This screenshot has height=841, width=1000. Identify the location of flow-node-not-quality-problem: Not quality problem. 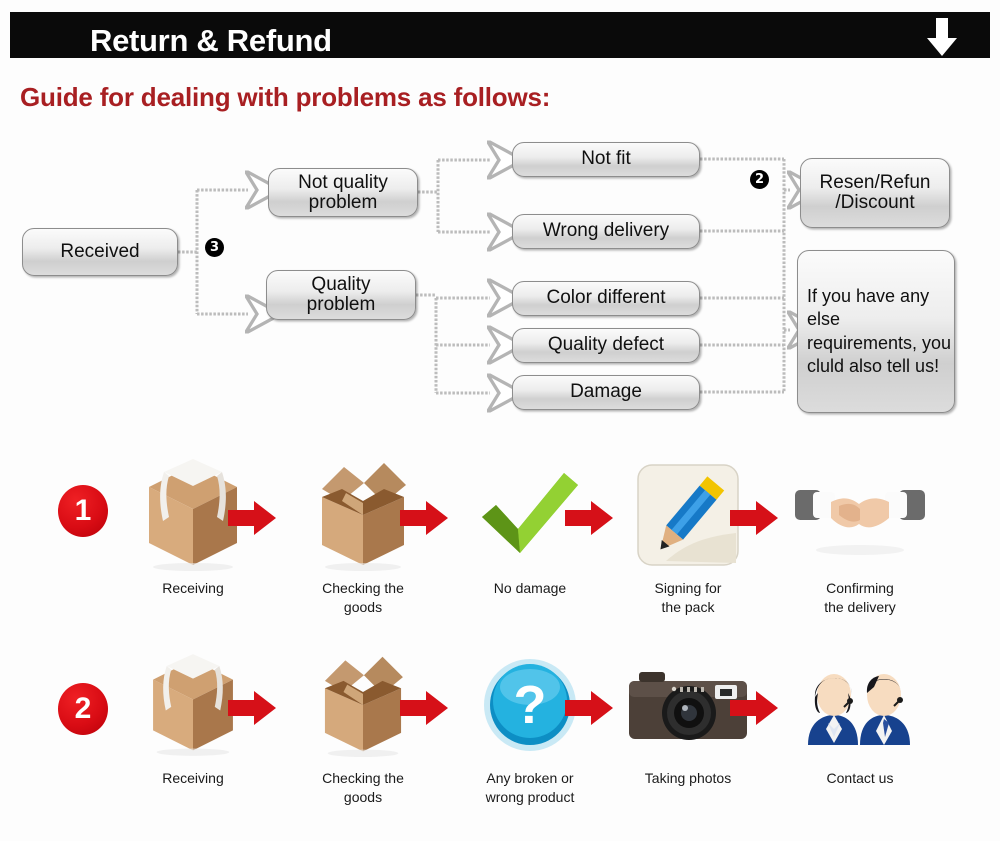
(343, 192).